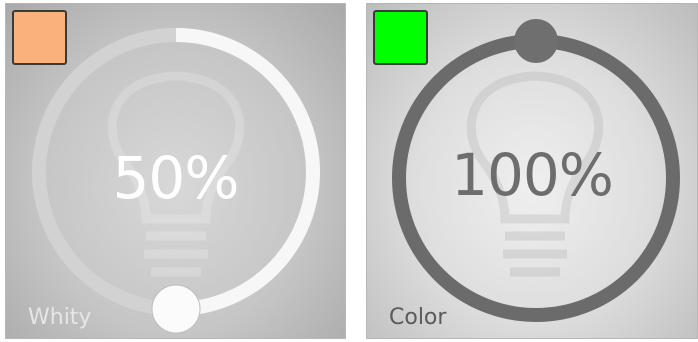 This screenshot has height=342, width=698. What do you see at coordinates (532, 175) in the screenshot?
I see `brightness-value: 100%` at bounding box center [532, 175].